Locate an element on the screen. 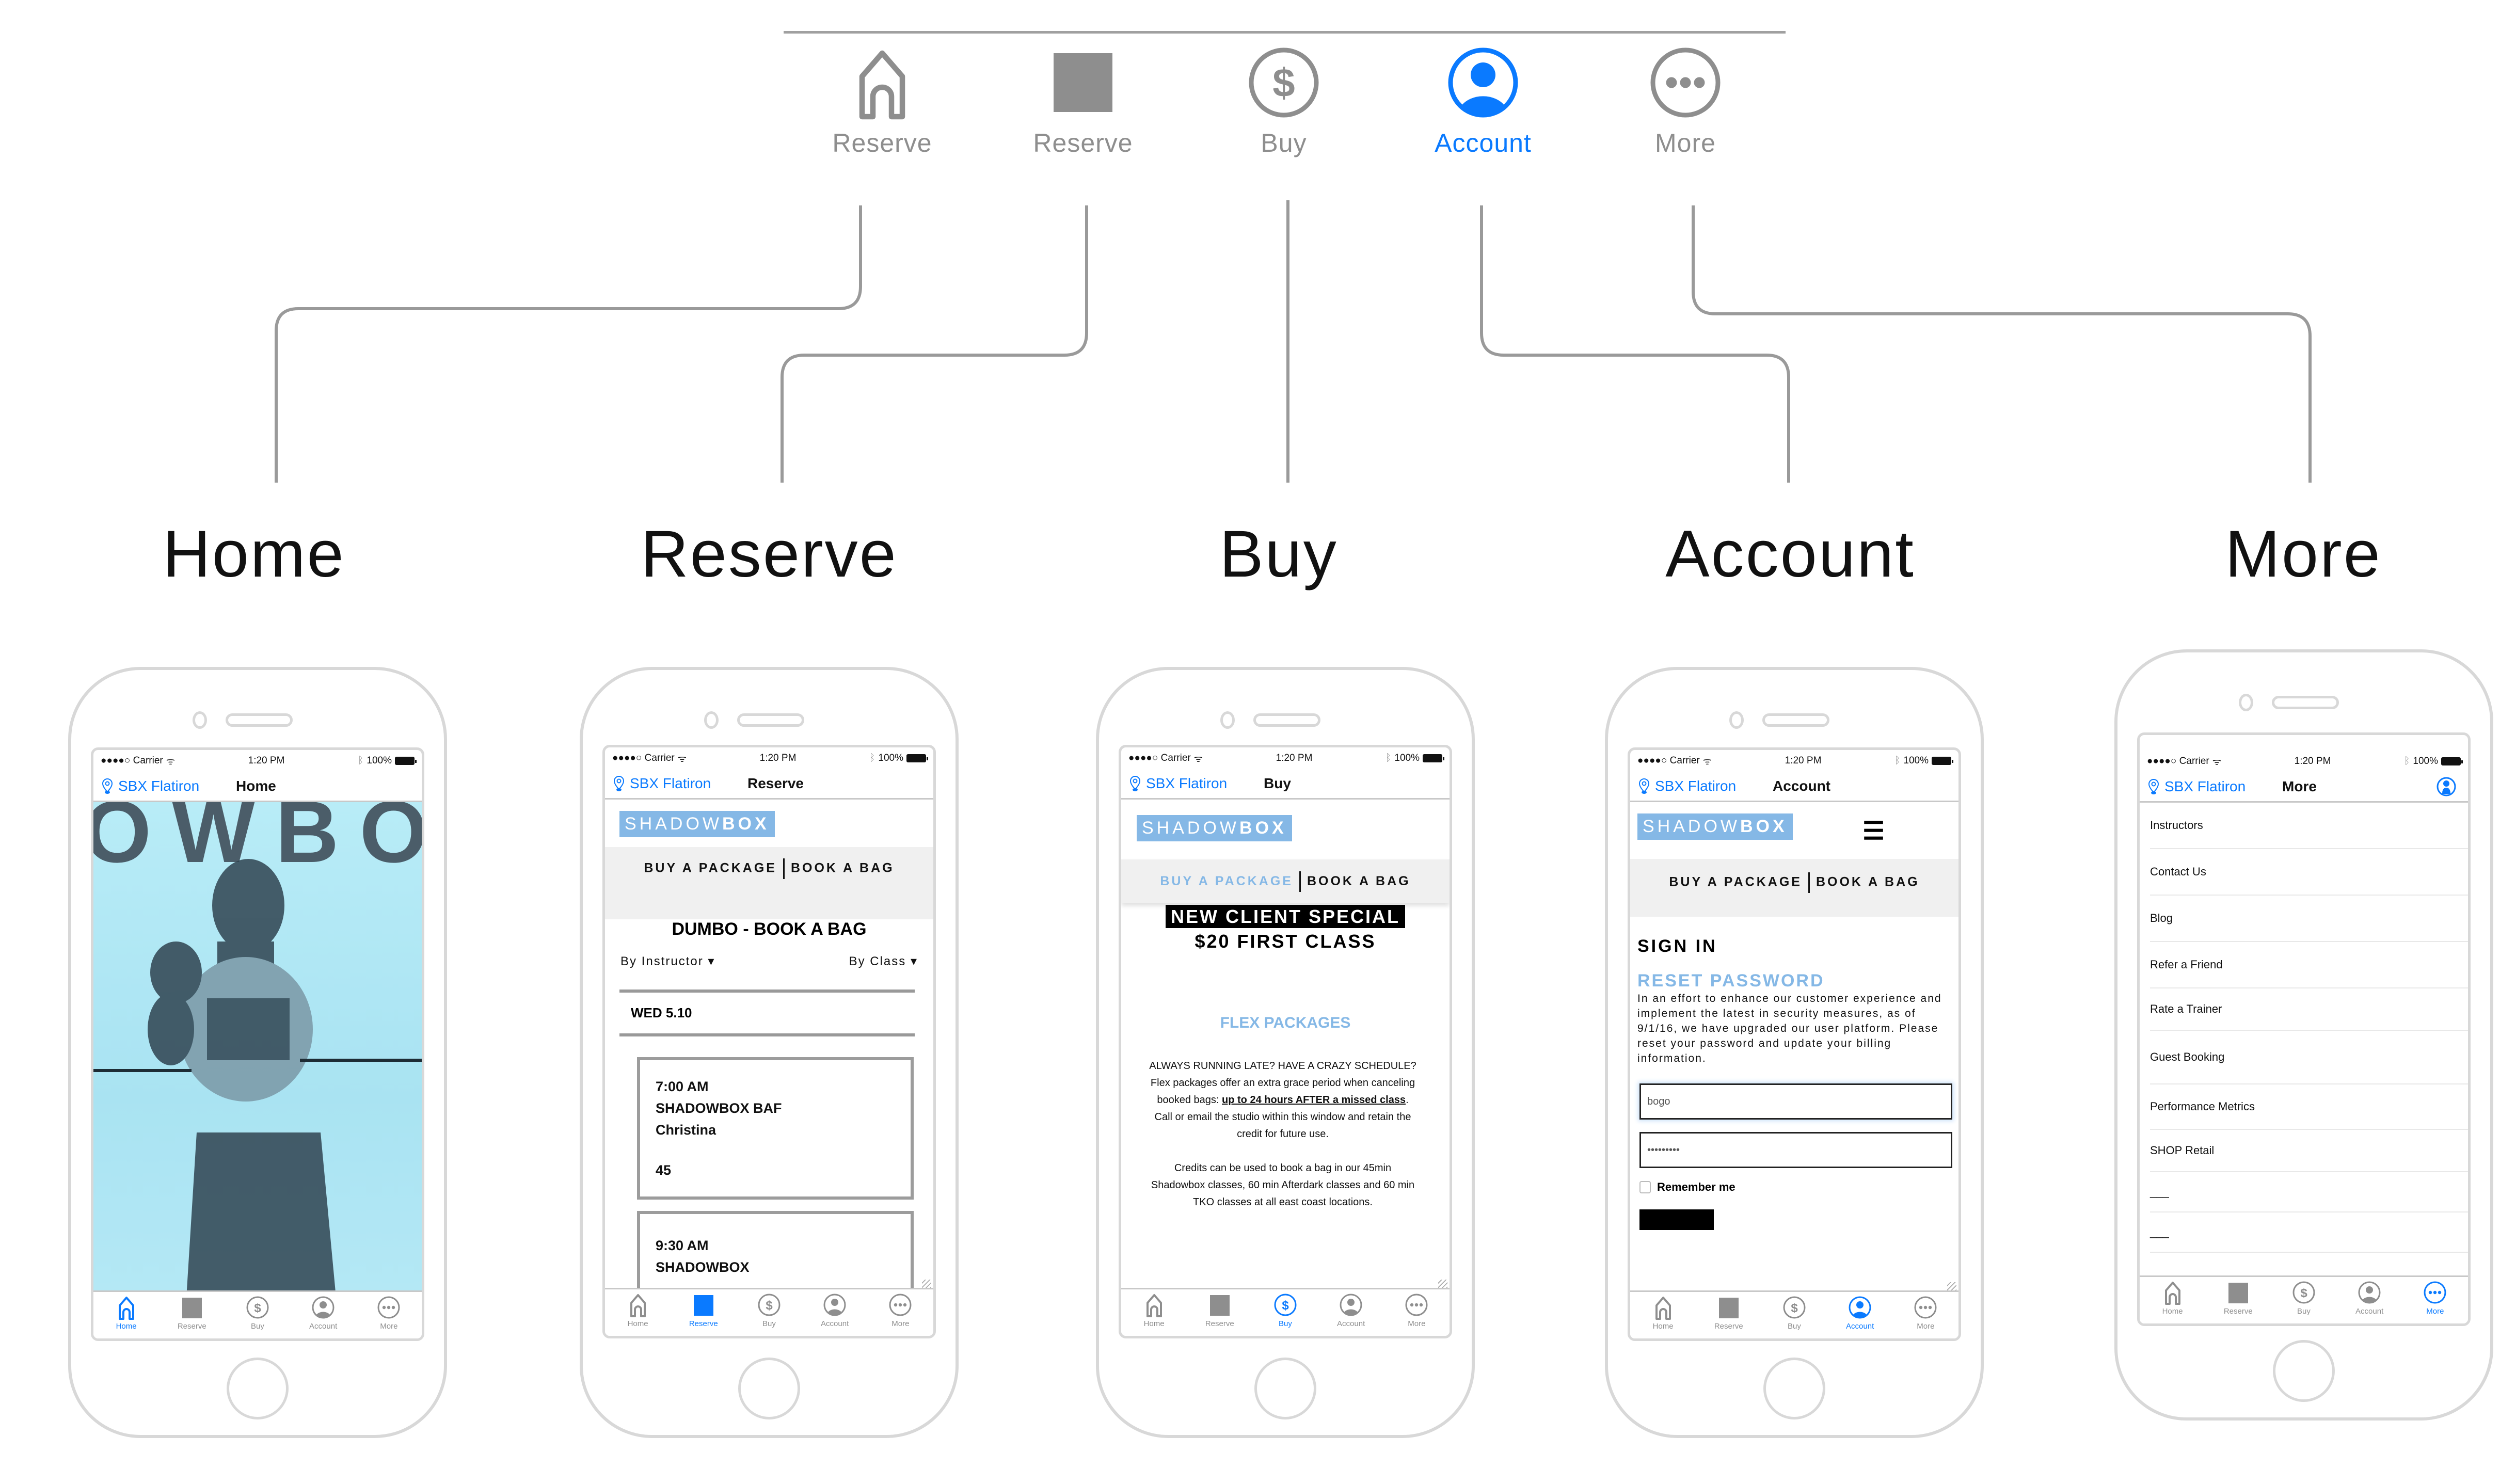 The image size is (2516, 1484). new-client-banner: NEW CLIENT SPECIAL is located at coordinates (1285, 917).